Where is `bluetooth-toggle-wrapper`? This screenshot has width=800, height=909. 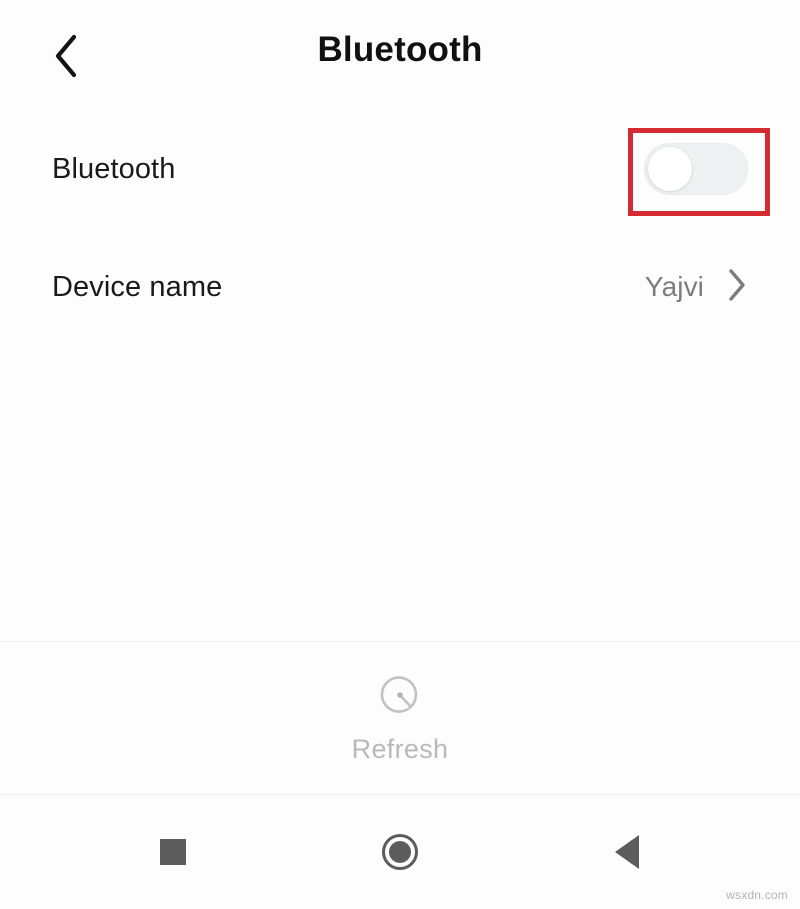
bluetooth-toggle-wrapper is located at coordinates (696, 169).